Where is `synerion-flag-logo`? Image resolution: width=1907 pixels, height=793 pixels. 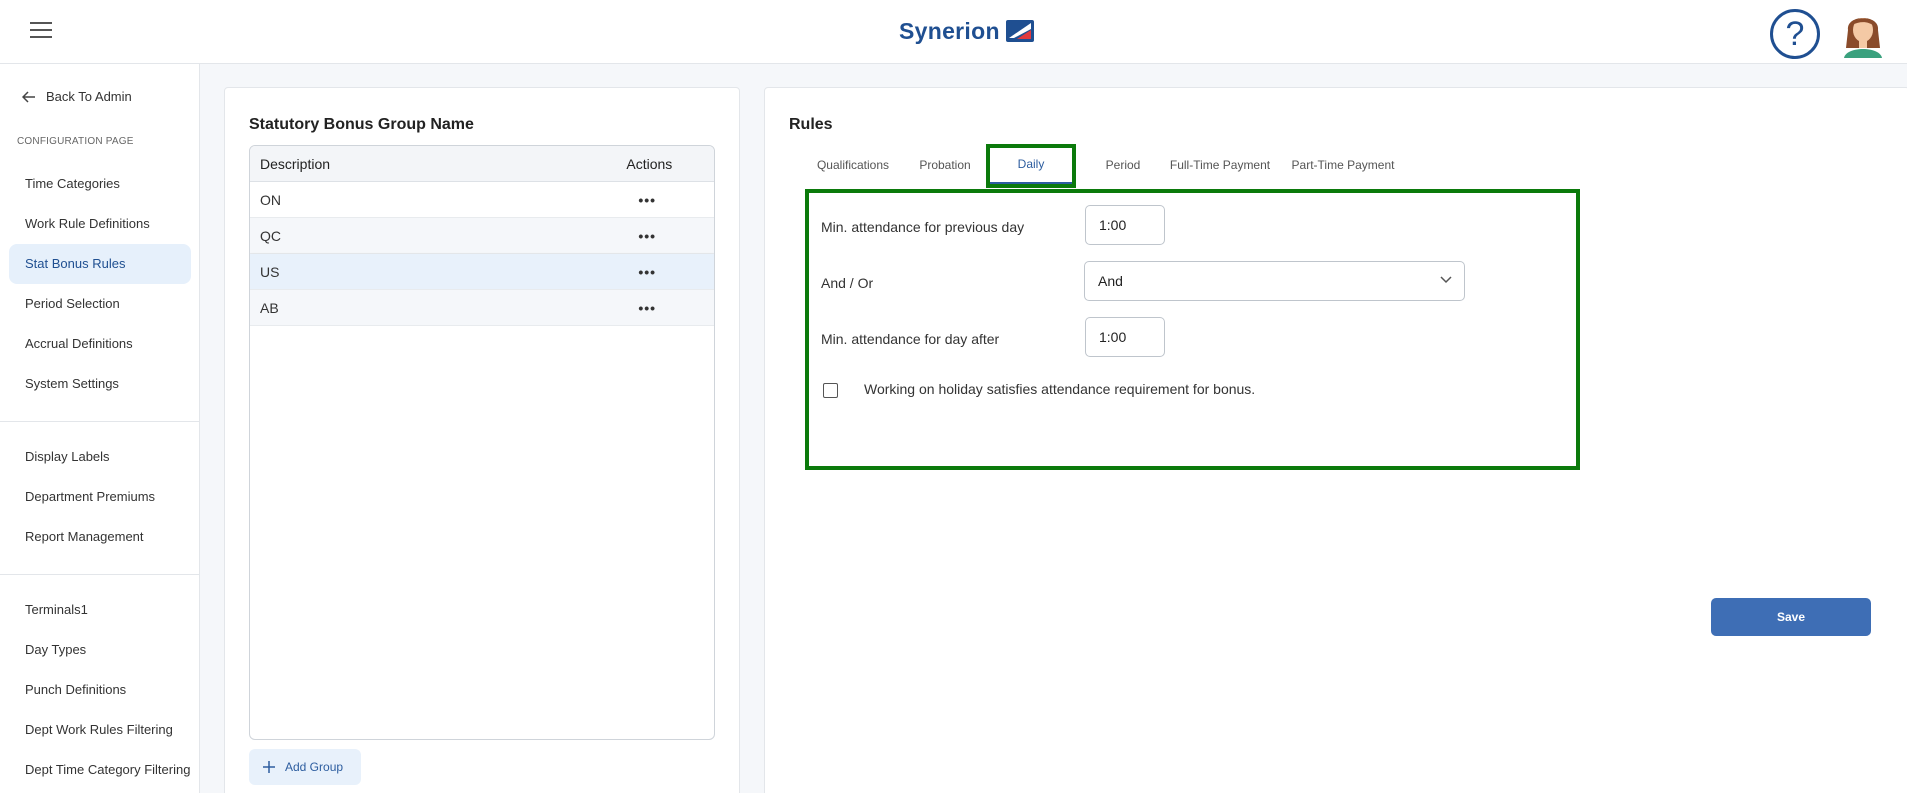
synerion-flag-logo is located at coordinates (1019, 31).